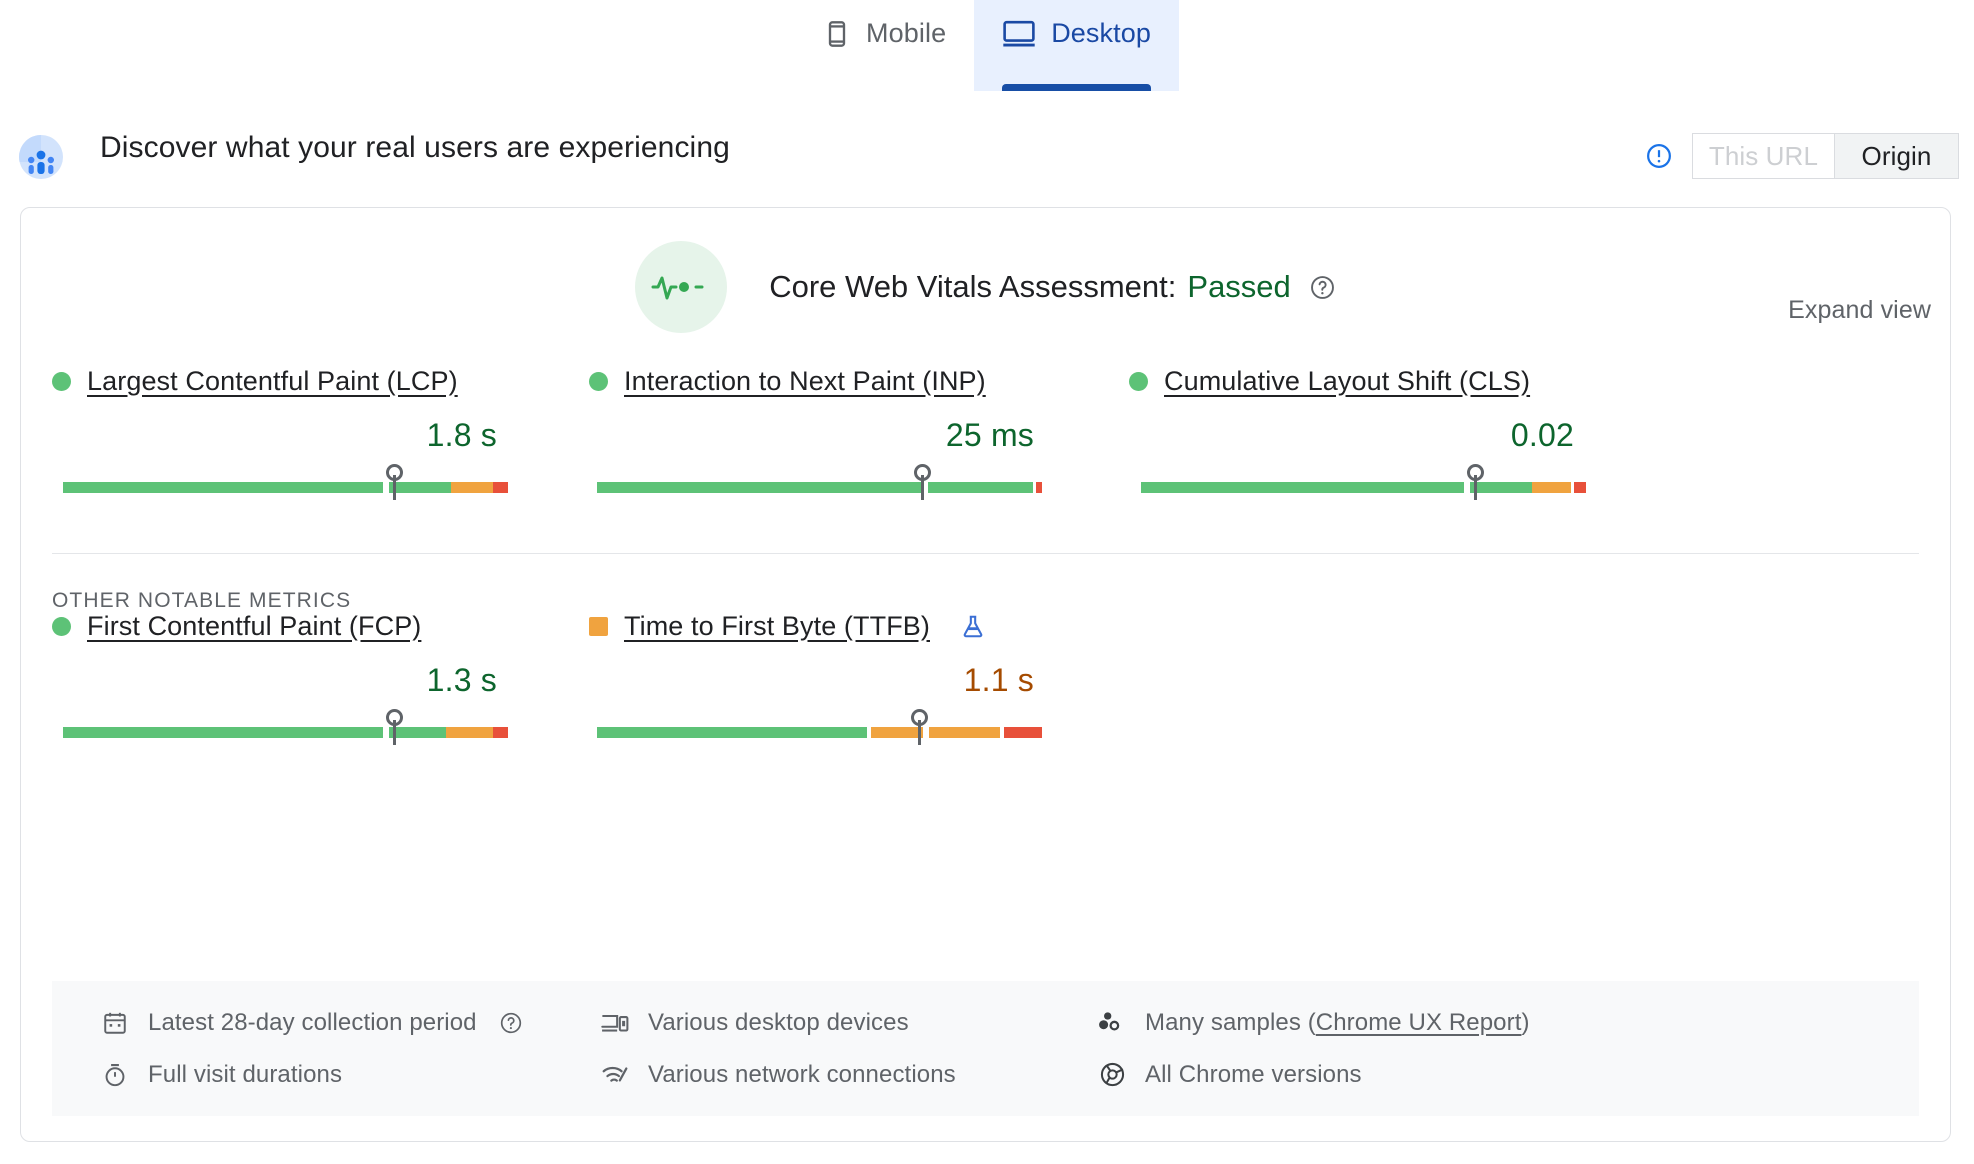 The width and height of the screenshot is (1974, 1164). I want to click on metric-placeholder, so click(1382, 675).